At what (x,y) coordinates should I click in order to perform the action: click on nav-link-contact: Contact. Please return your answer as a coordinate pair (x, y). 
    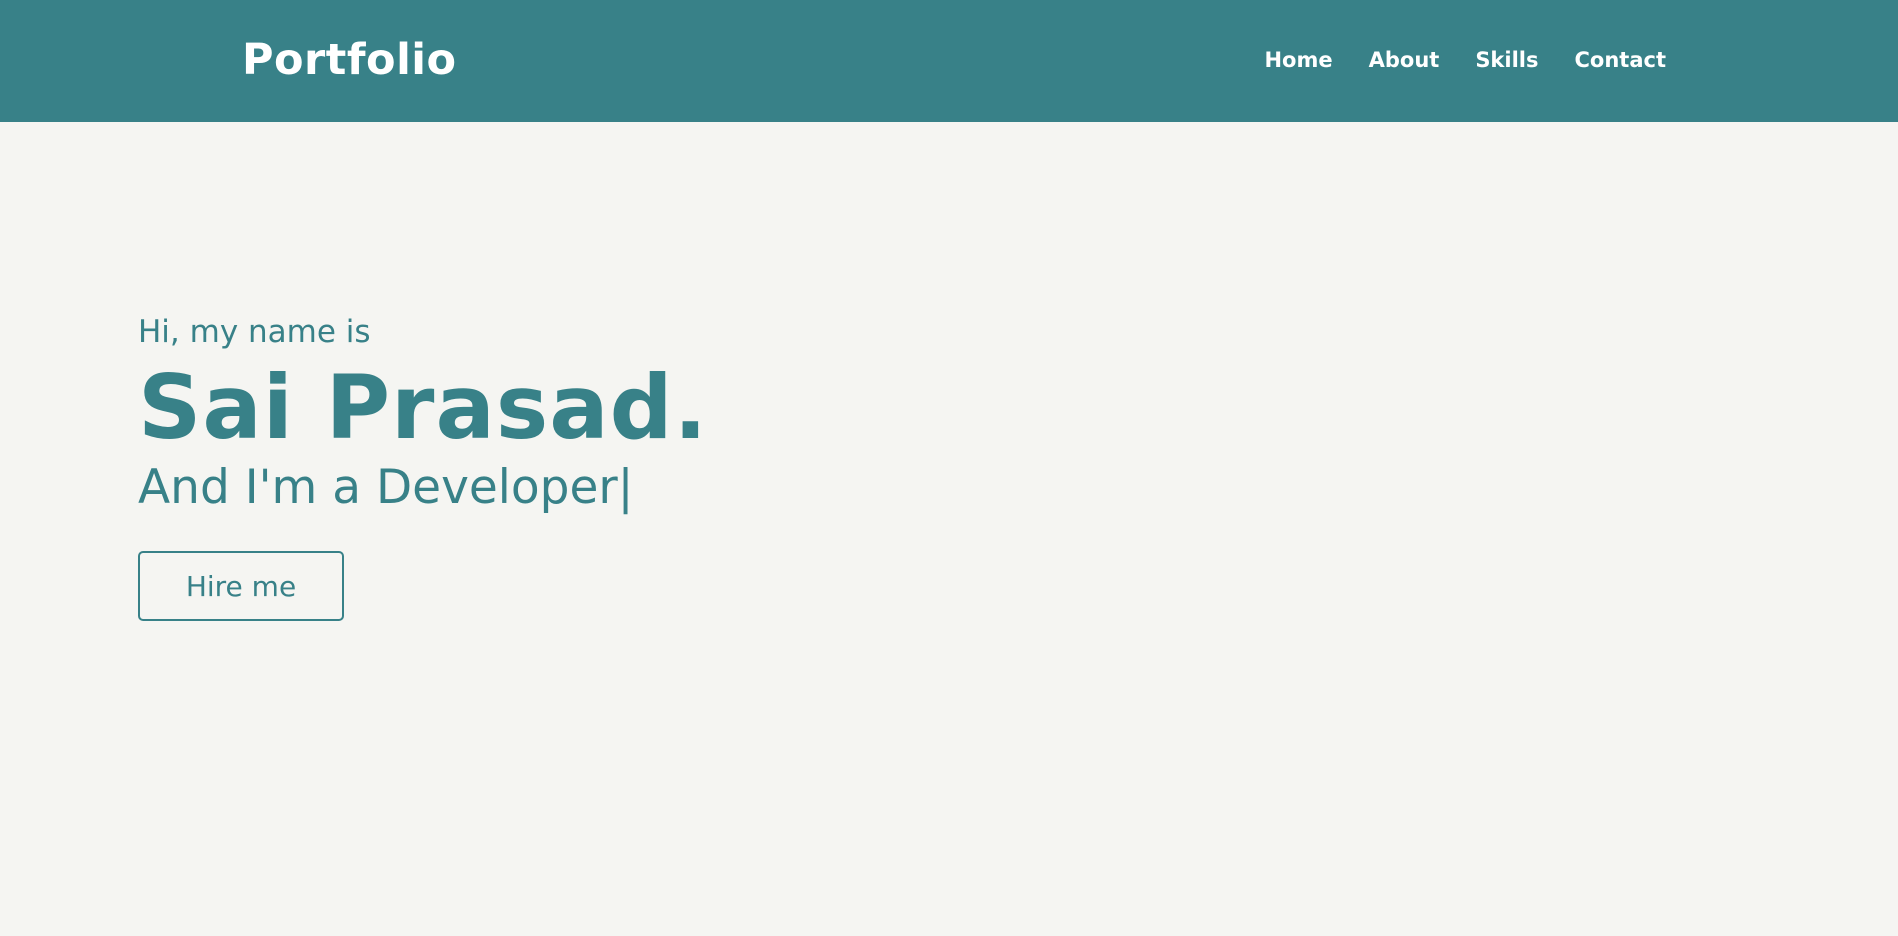
    Looking at the image, I should click on (1621, 60).